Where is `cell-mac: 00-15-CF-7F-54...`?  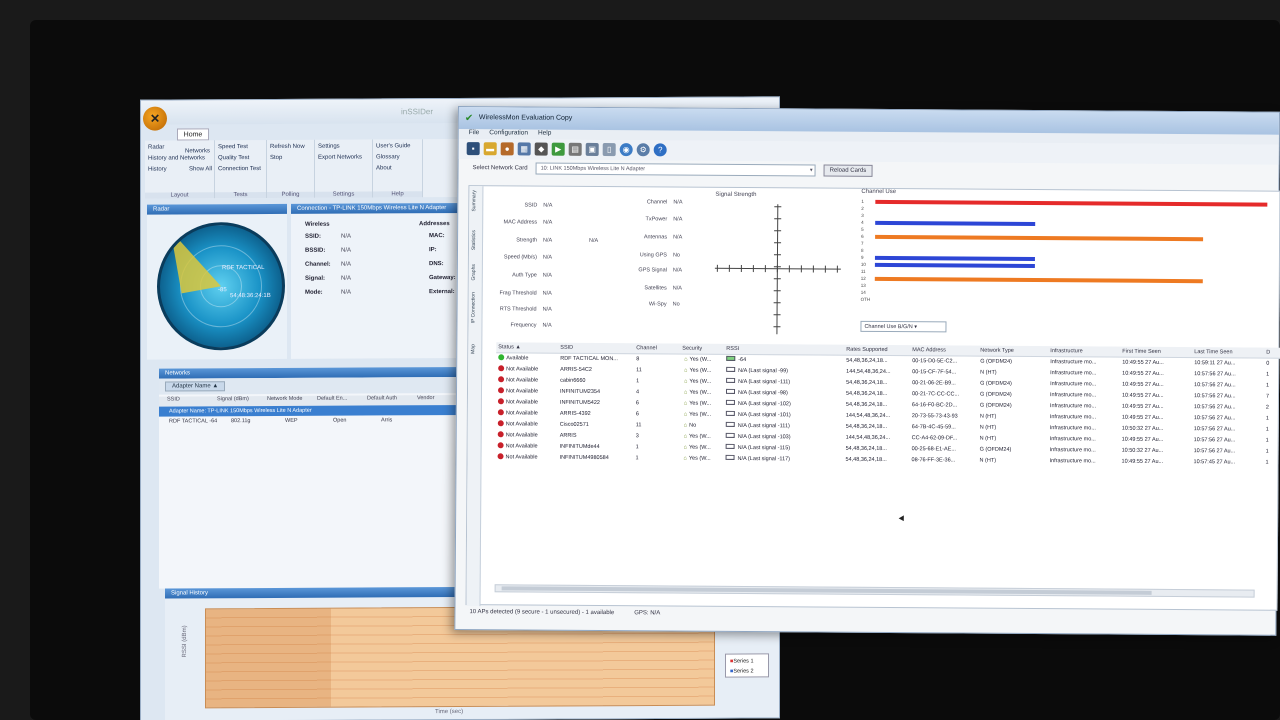 cell-mac: 00-15-CF-7F-54... is located at coordinates (944, 372).